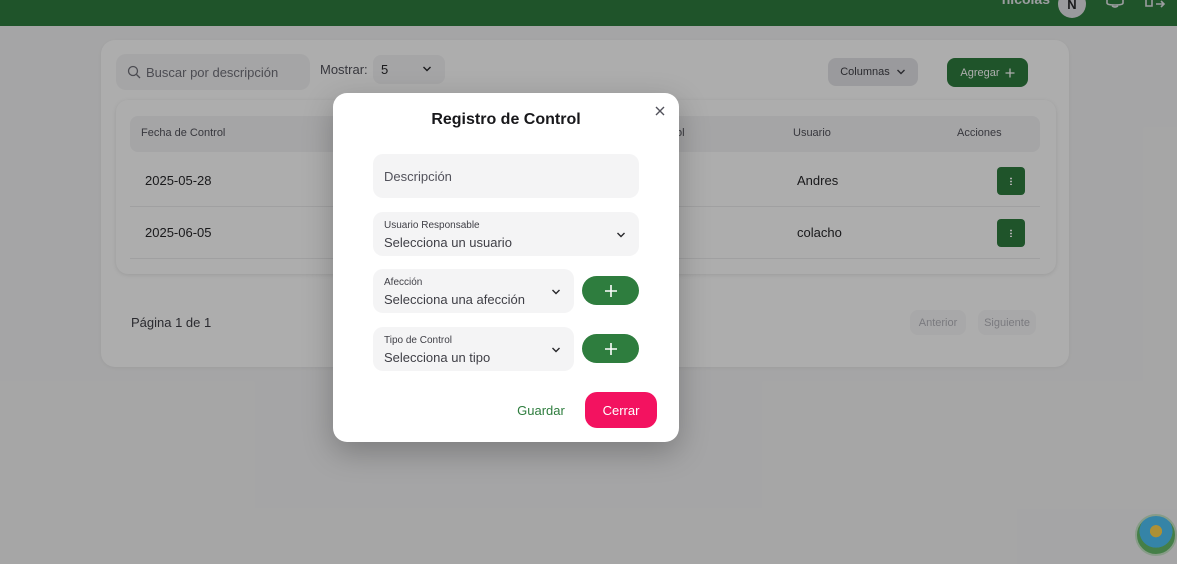 The height and width of the screenshot is (564, 1177). What do you see at coordinates (473, 291) in the screenshot?
I see `affection-select: Afección Selecciona una afección` at bounding box center [473, 291].